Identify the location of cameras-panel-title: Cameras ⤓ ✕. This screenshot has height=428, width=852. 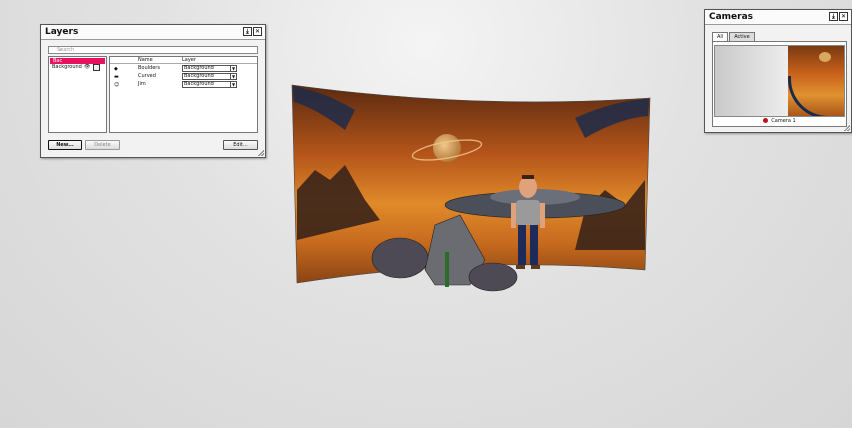
(778, 17).